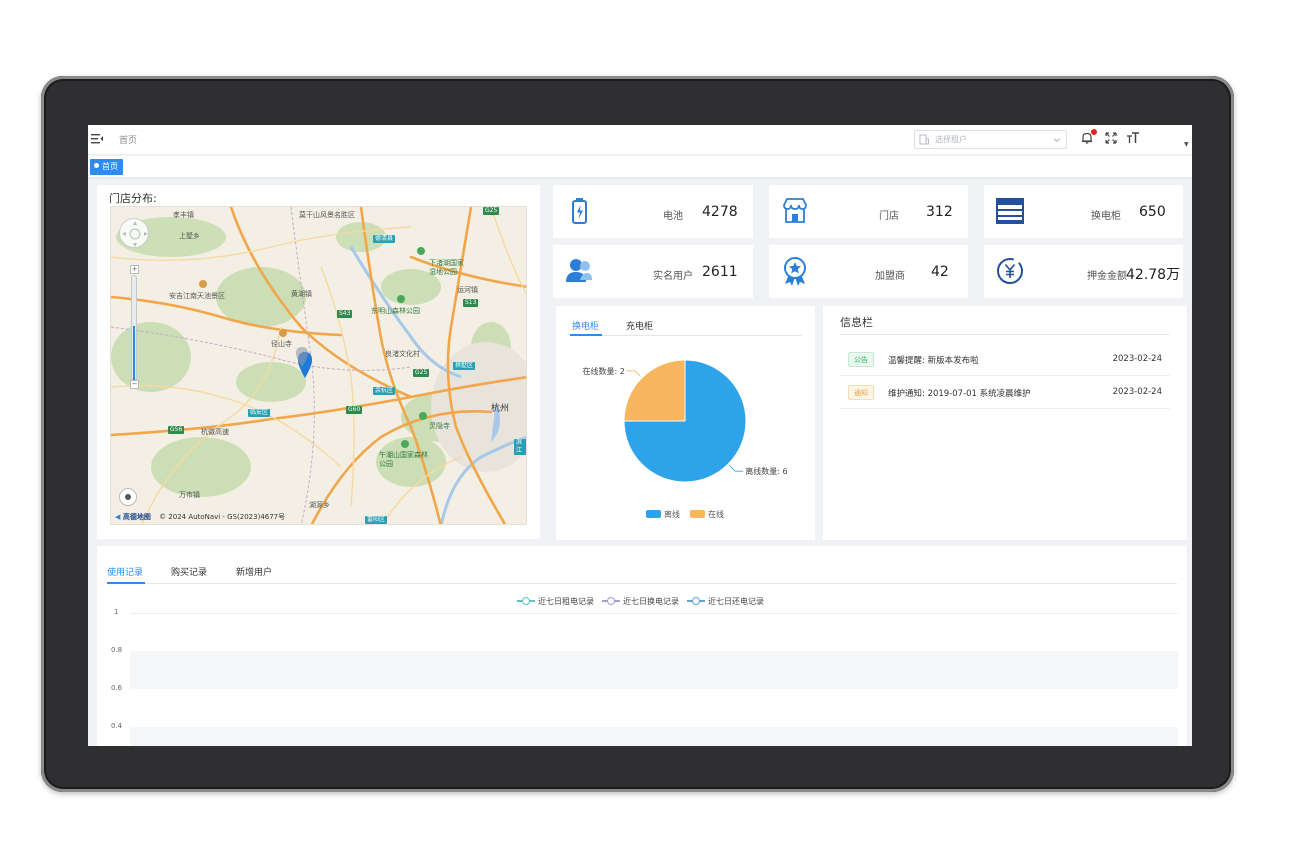 The image size is (1291, 854). Describe the element at coordinates (673, 276) in the screenshot. I see `stat-label: 实名用户` at that location.